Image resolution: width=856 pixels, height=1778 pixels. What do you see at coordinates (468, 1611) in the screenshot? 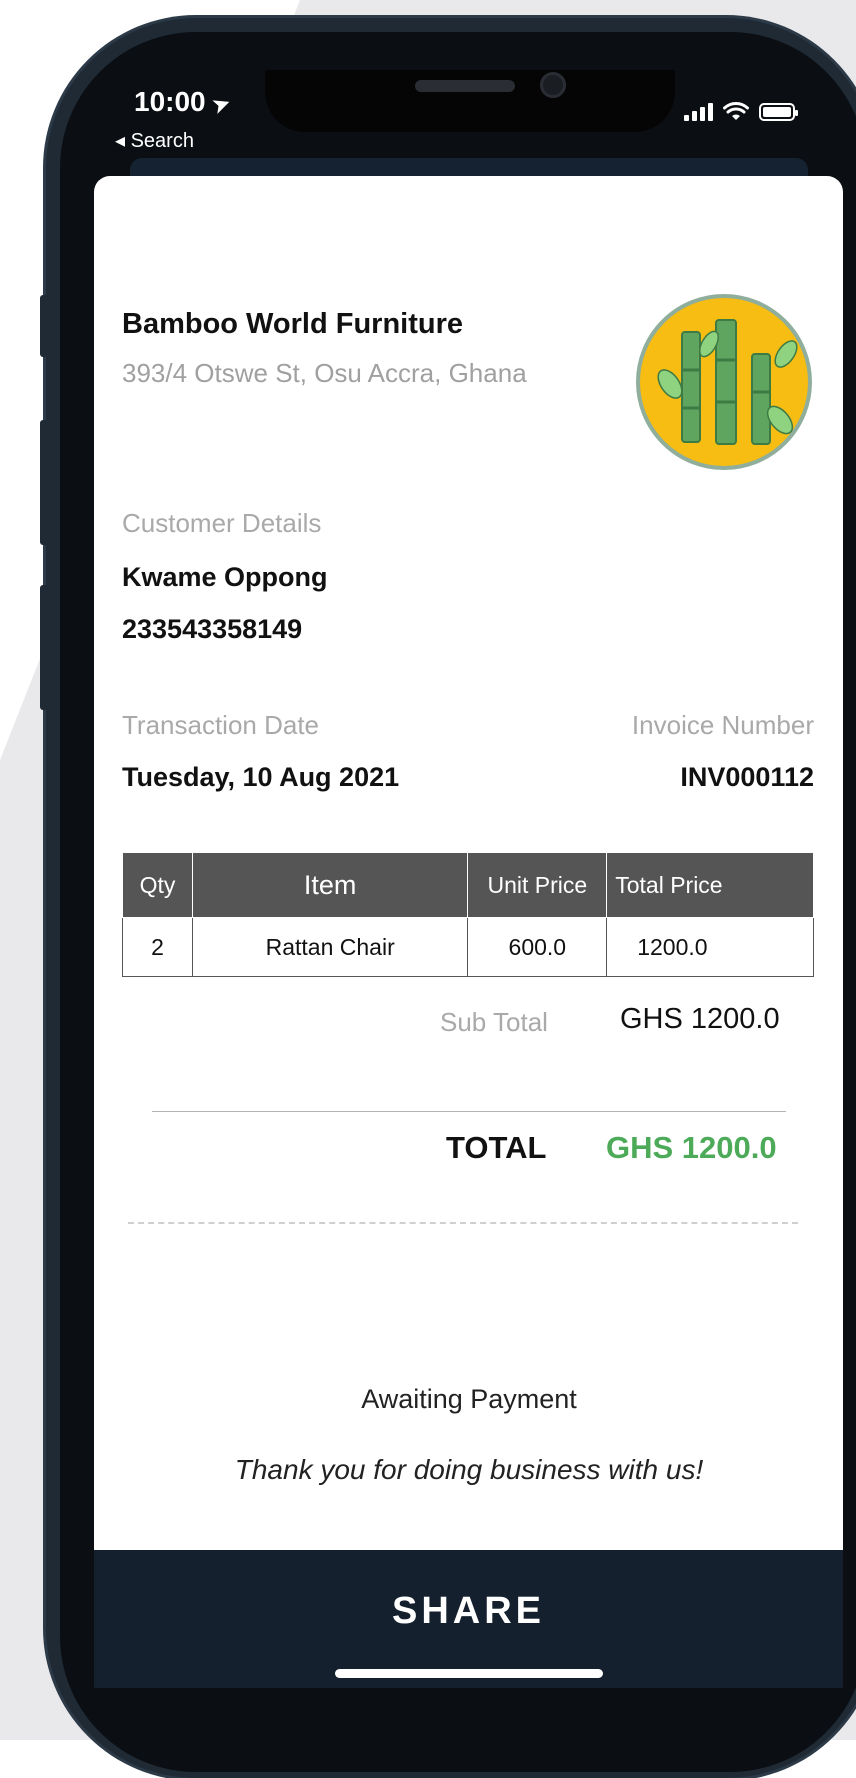
I see `share-button: SHARE` at bounding box center [468, 1611].